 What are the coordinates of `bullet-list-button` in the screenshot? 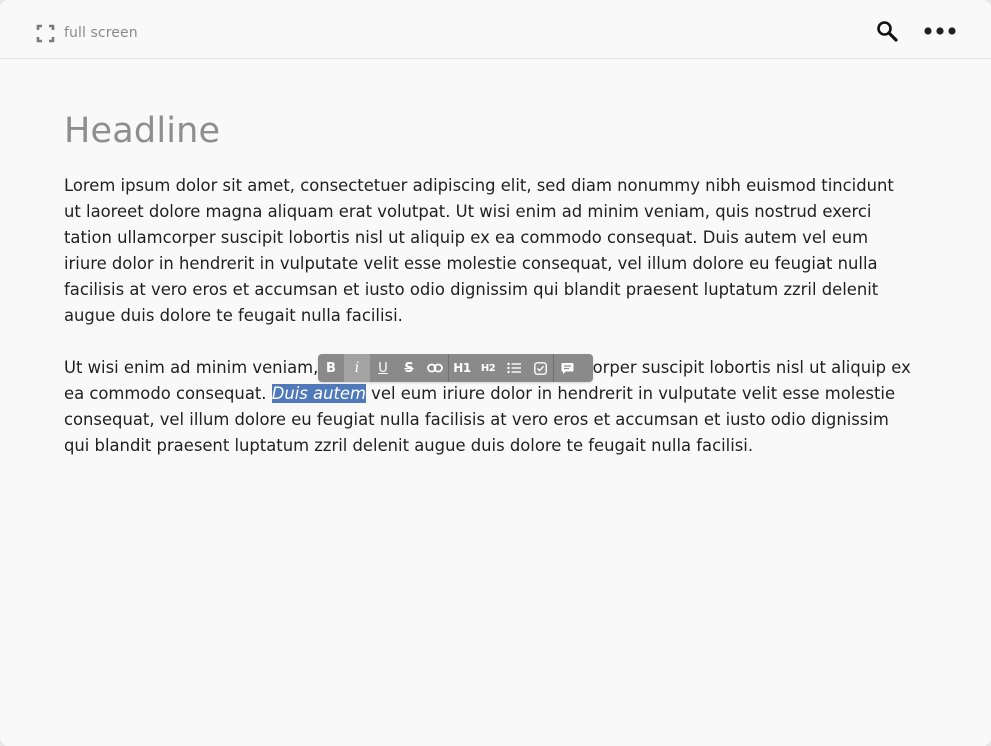 It's located at (514, 368).